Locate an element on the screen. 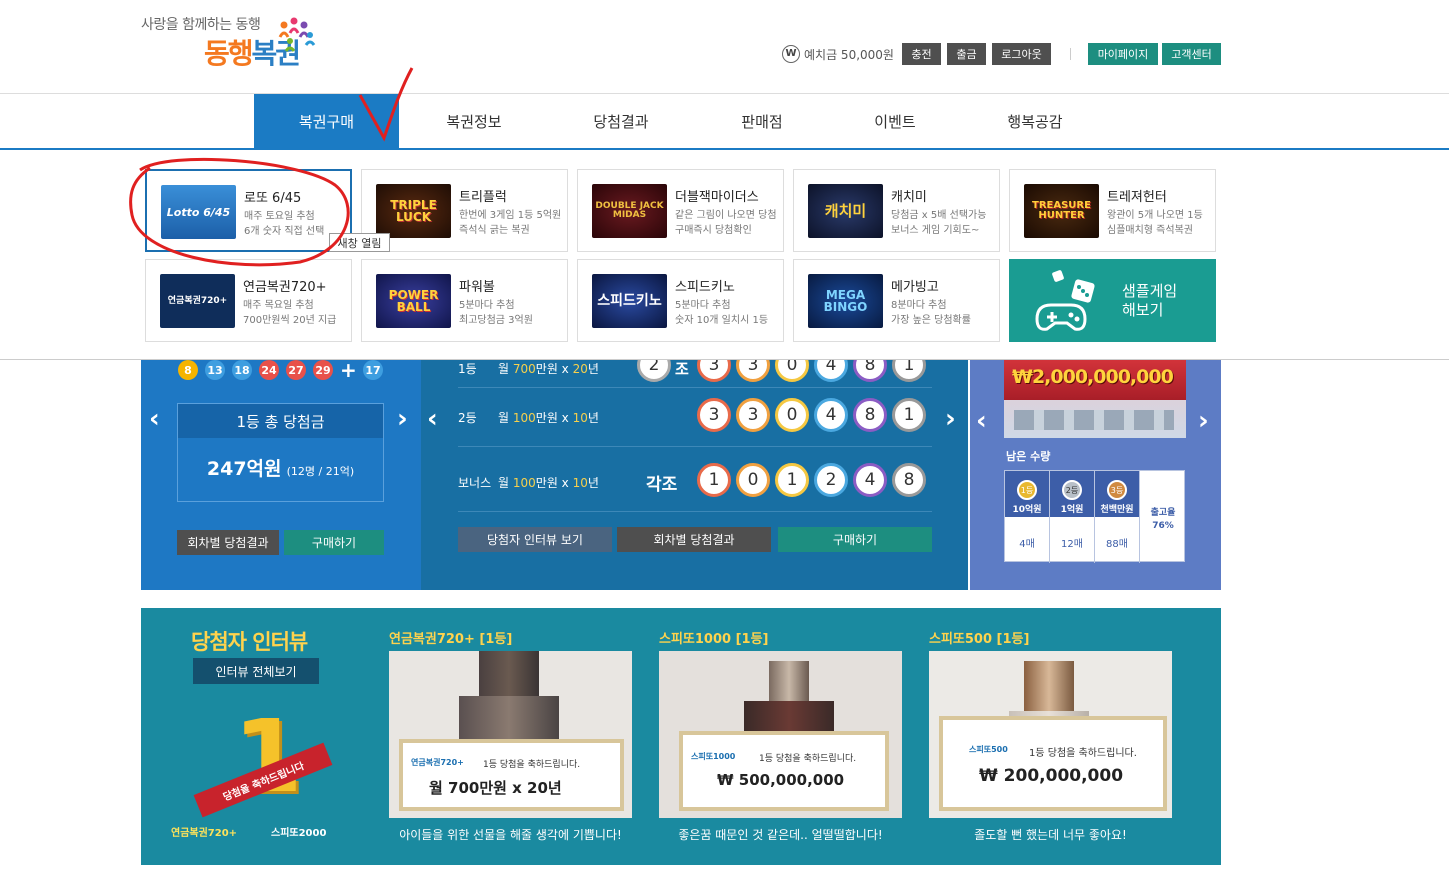 This screenshot has height=871, width=1449. promo-logo-pension: 연금복권720+ is located at coordinates (204, 833).